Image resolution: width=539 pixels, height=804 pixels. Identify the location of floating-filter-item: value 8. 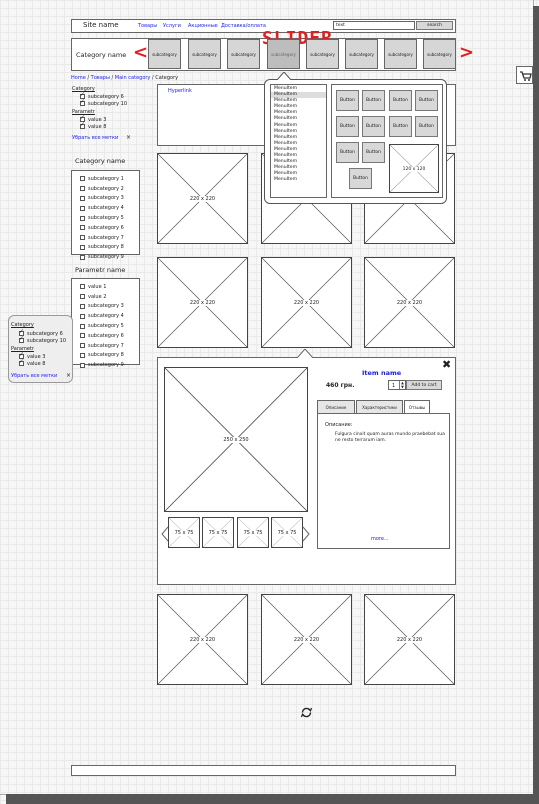
(32, 363).